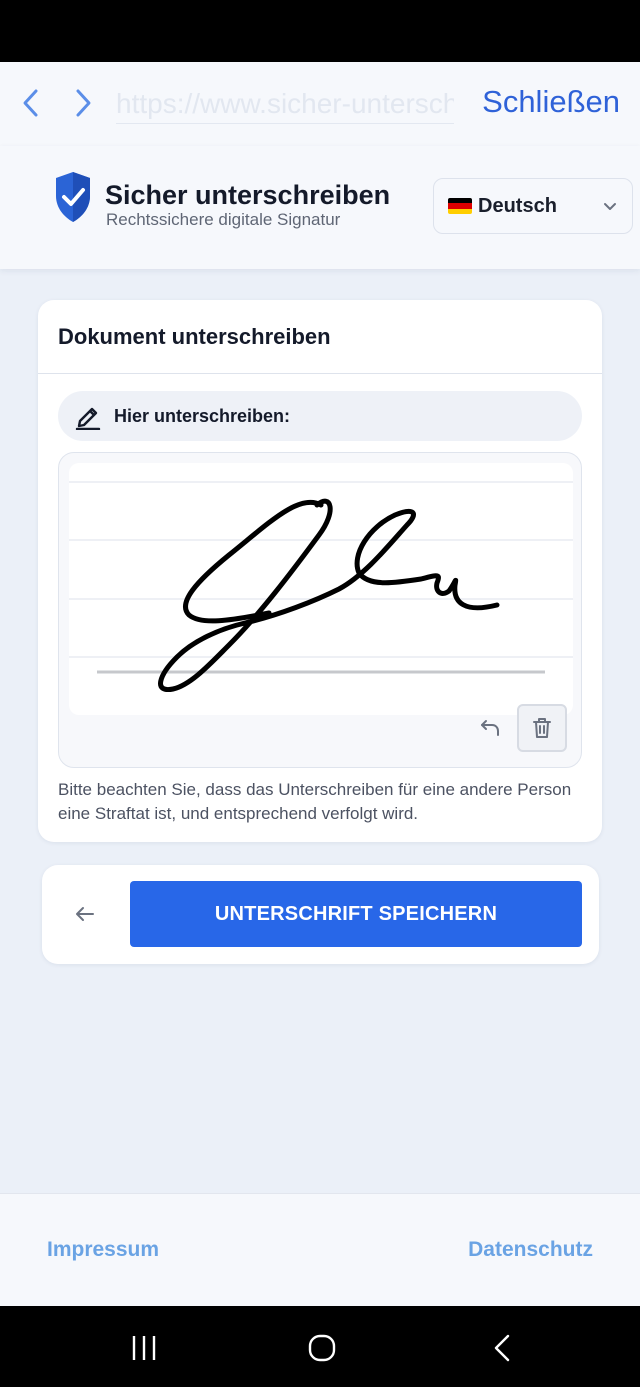 The height and width of the screenshot is (1387, 640). What do you see at coordinates (551, 102) in the screenshot?
I see `close-button: Schließen` at bounding box center [551, 102].